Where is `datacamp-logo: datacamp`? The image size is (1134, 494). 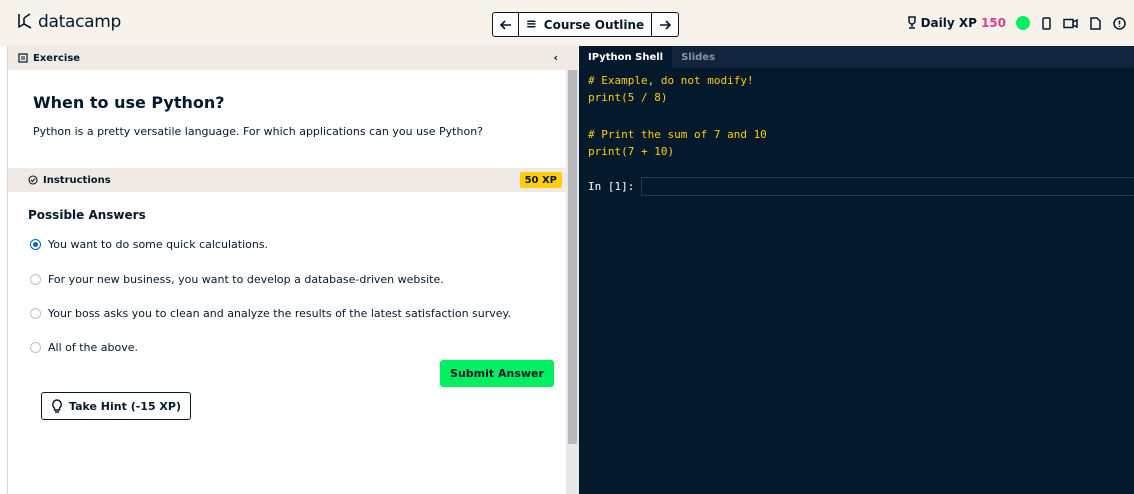 datacamp-logo: datacamp is located at coordinates (68, 22).